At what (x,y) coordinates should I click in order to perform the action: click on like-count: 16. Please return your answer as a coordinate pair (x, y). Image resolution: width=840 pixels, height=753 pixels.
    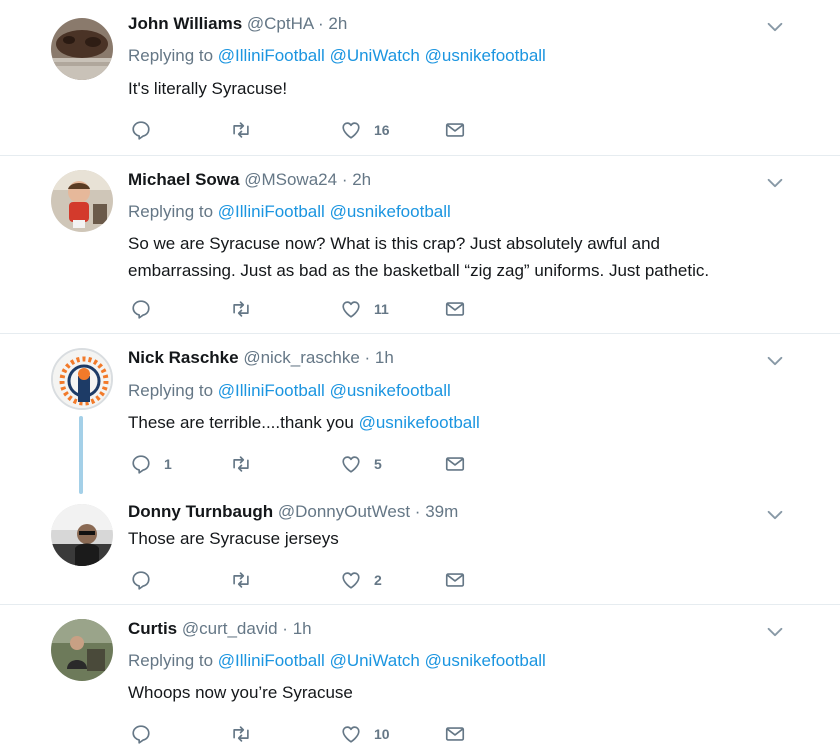
    Looking at the image, I should click on (382, 130).